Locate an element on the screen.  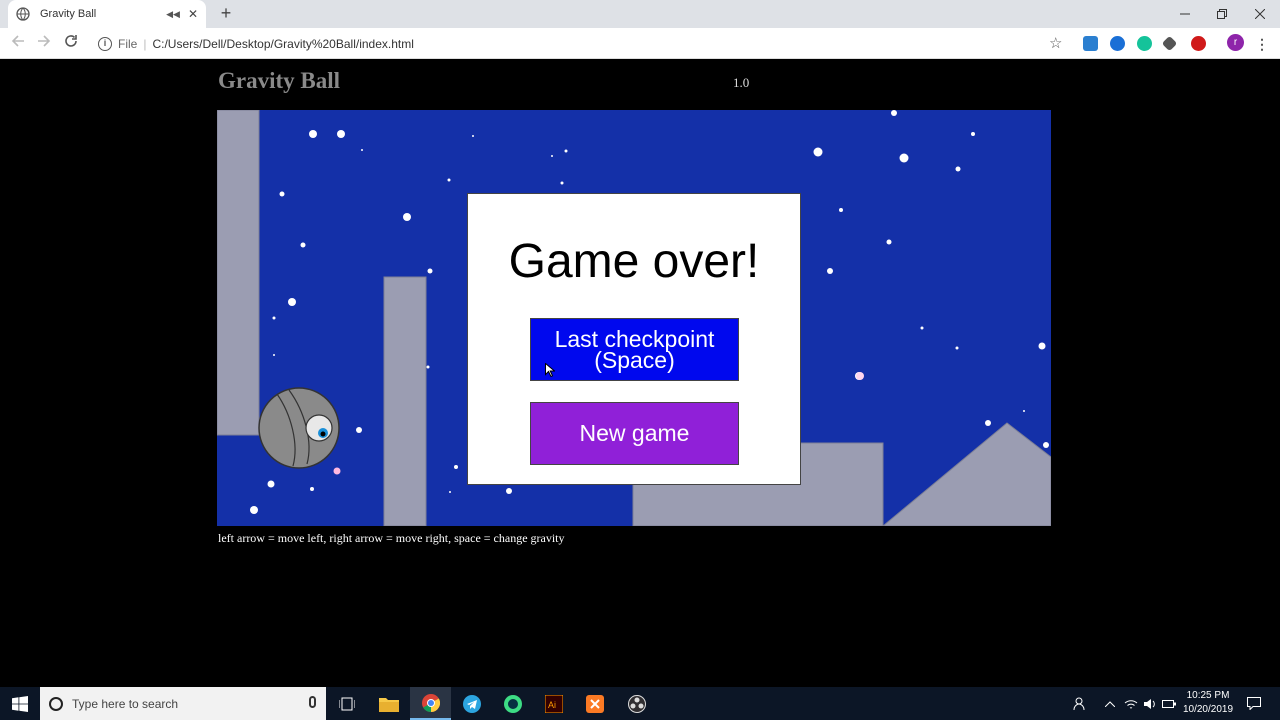
show-hidden-icons-chevron-icon is located at coordinates (1110, 703).